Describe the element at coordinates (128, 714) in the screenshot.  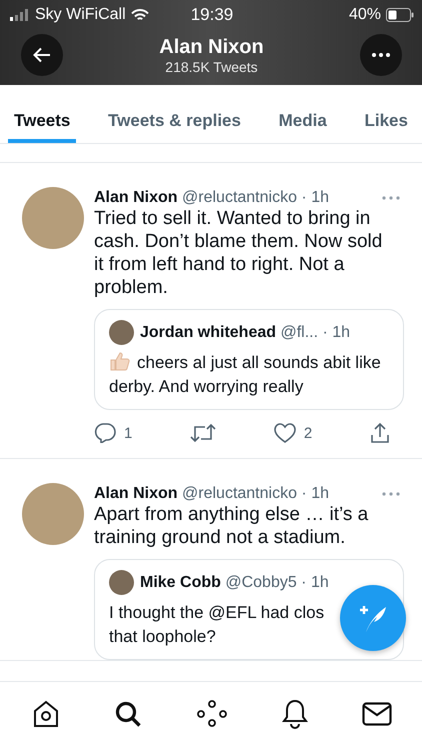
I see `search-icon` at that location.